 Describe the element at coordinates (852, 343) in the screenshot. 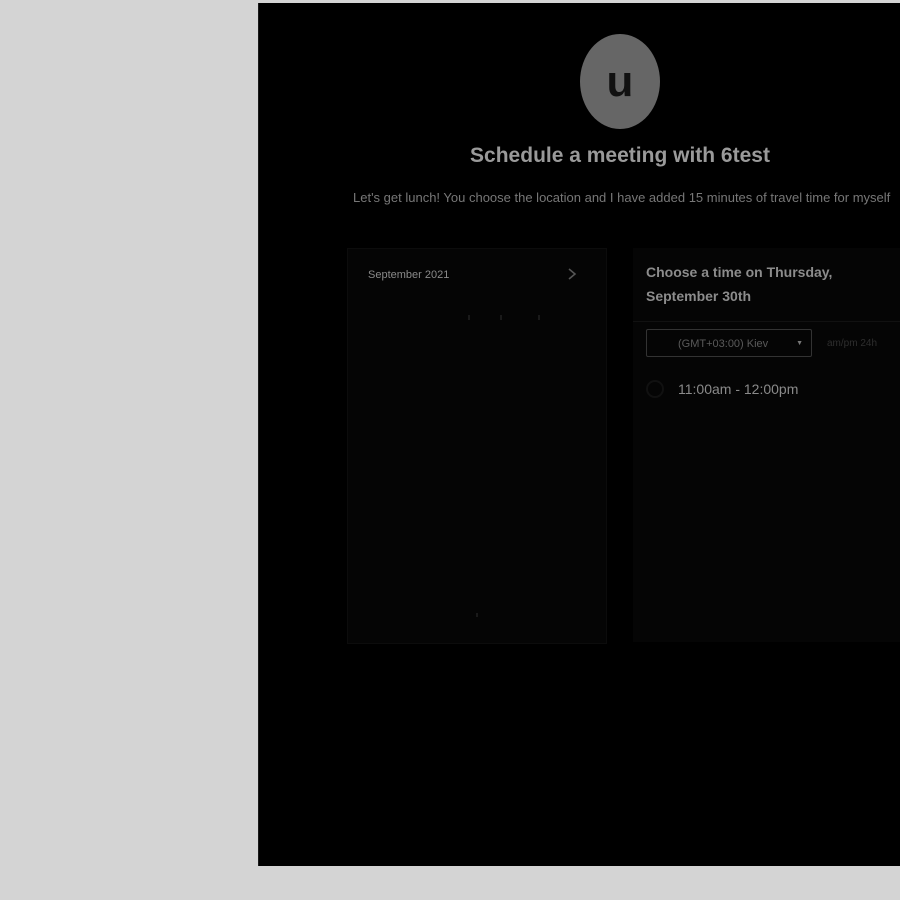

I see `time-format-toggle: am/pm 24h` at that location.